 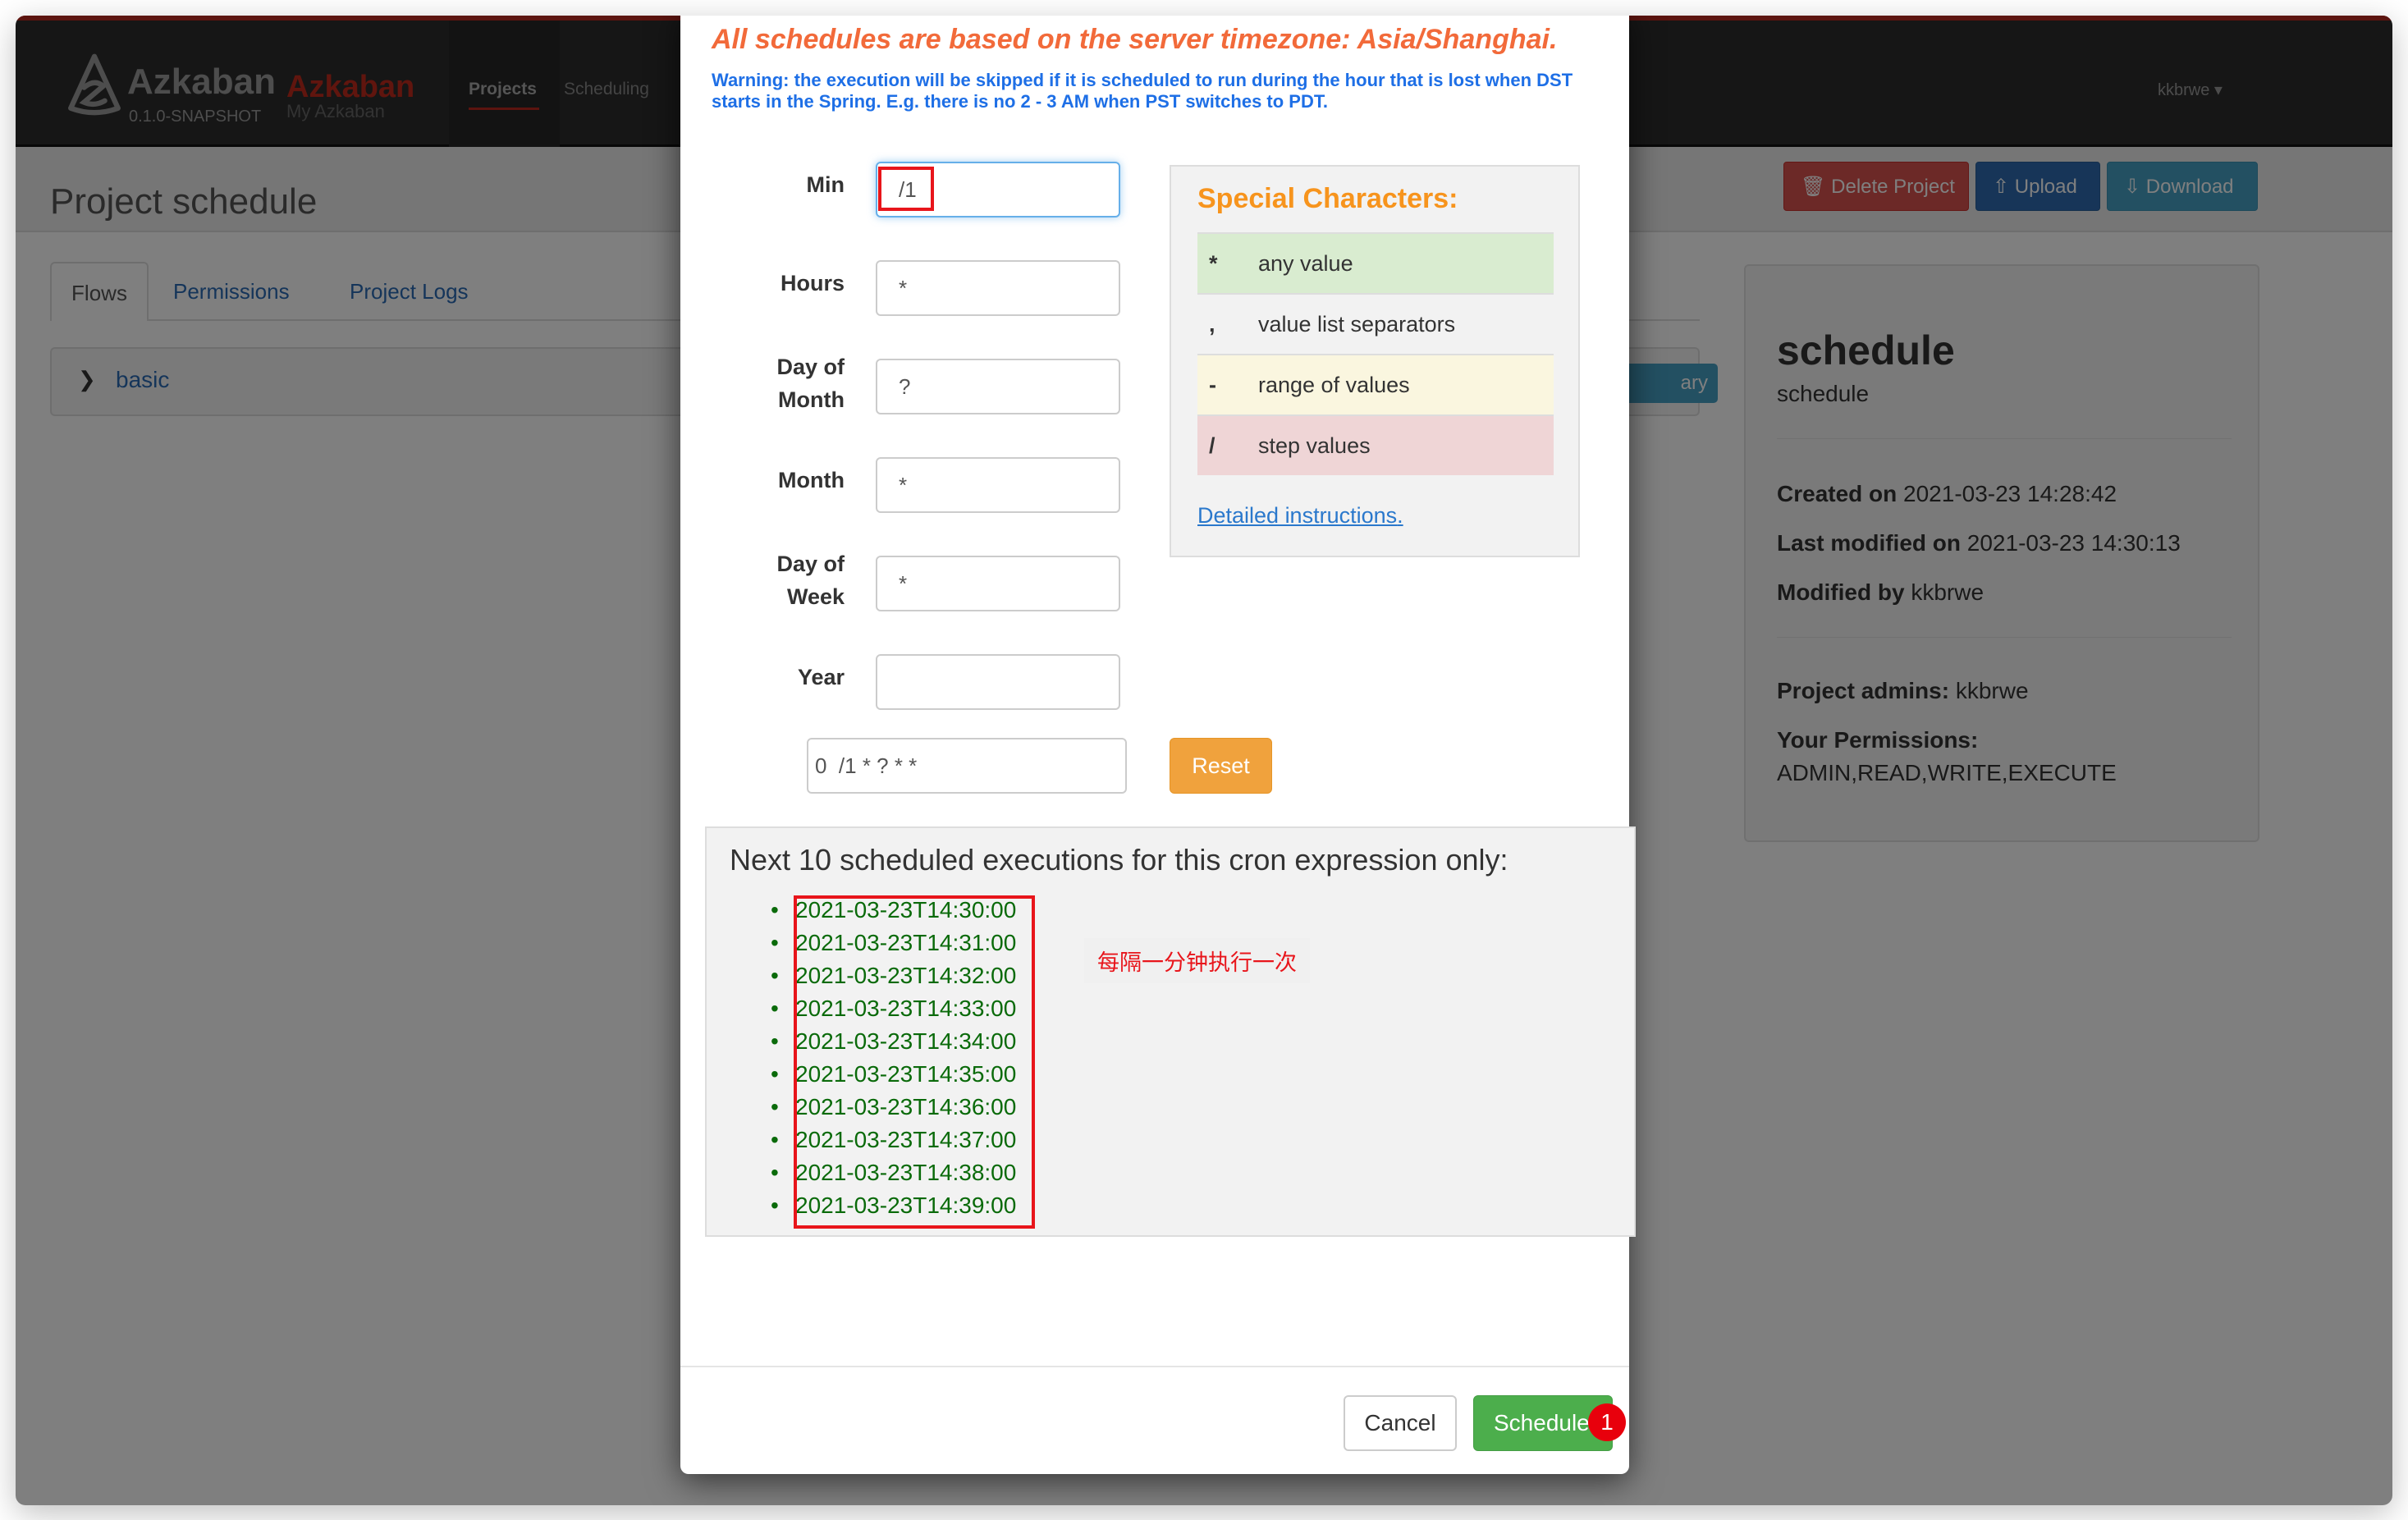 I want to click on special-char-row: , value list separators, so click(x=1375, y=323).